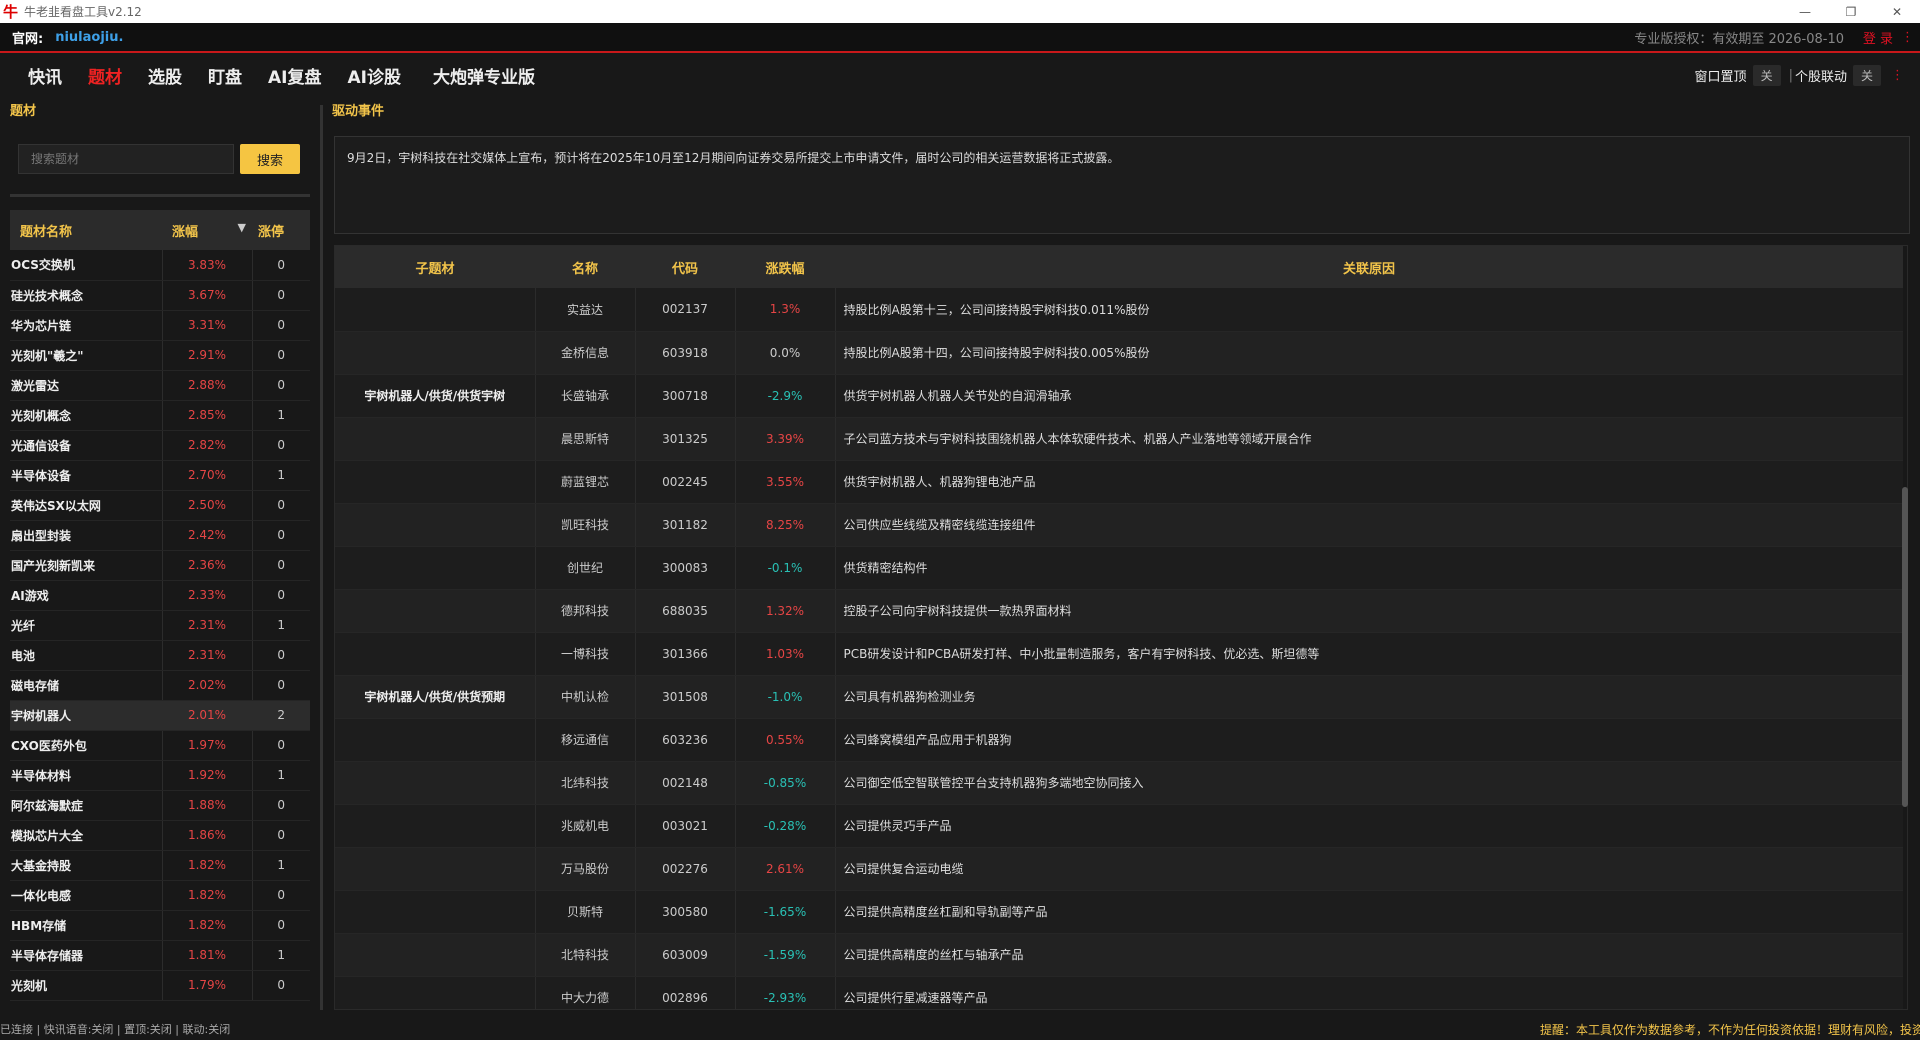 Image resolution: width=1920 pixels, height=1040 pixels. I want to click on stock-pct: -0.1%, so click(784, 568).